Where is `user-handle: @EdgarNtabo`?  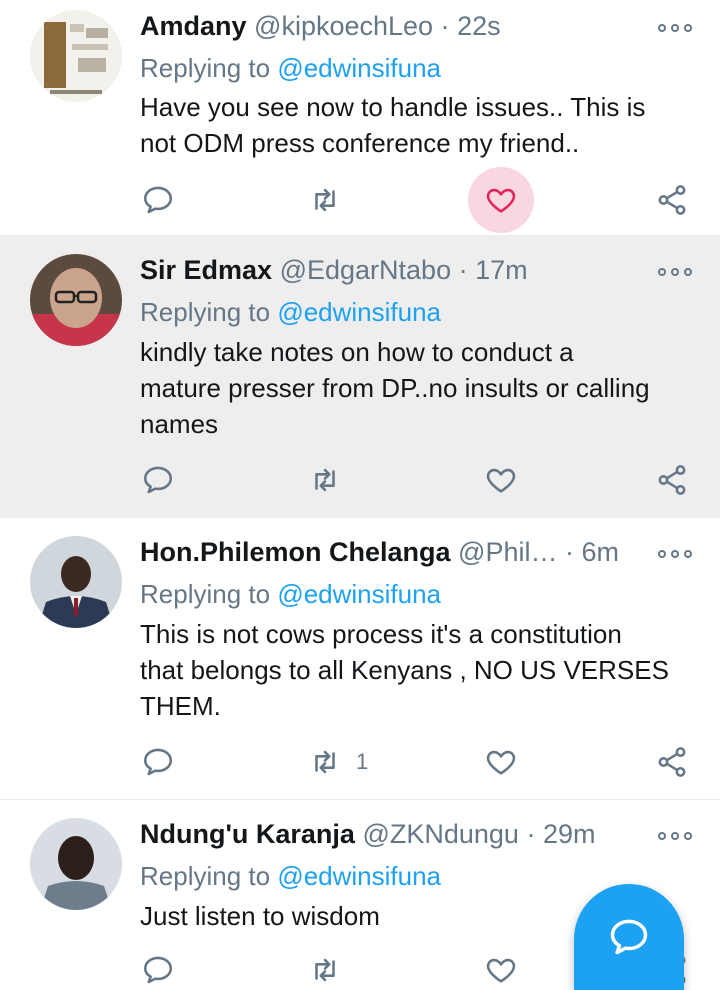
user-handle: @EdgarNtabo is located at coordinates (366, 270).